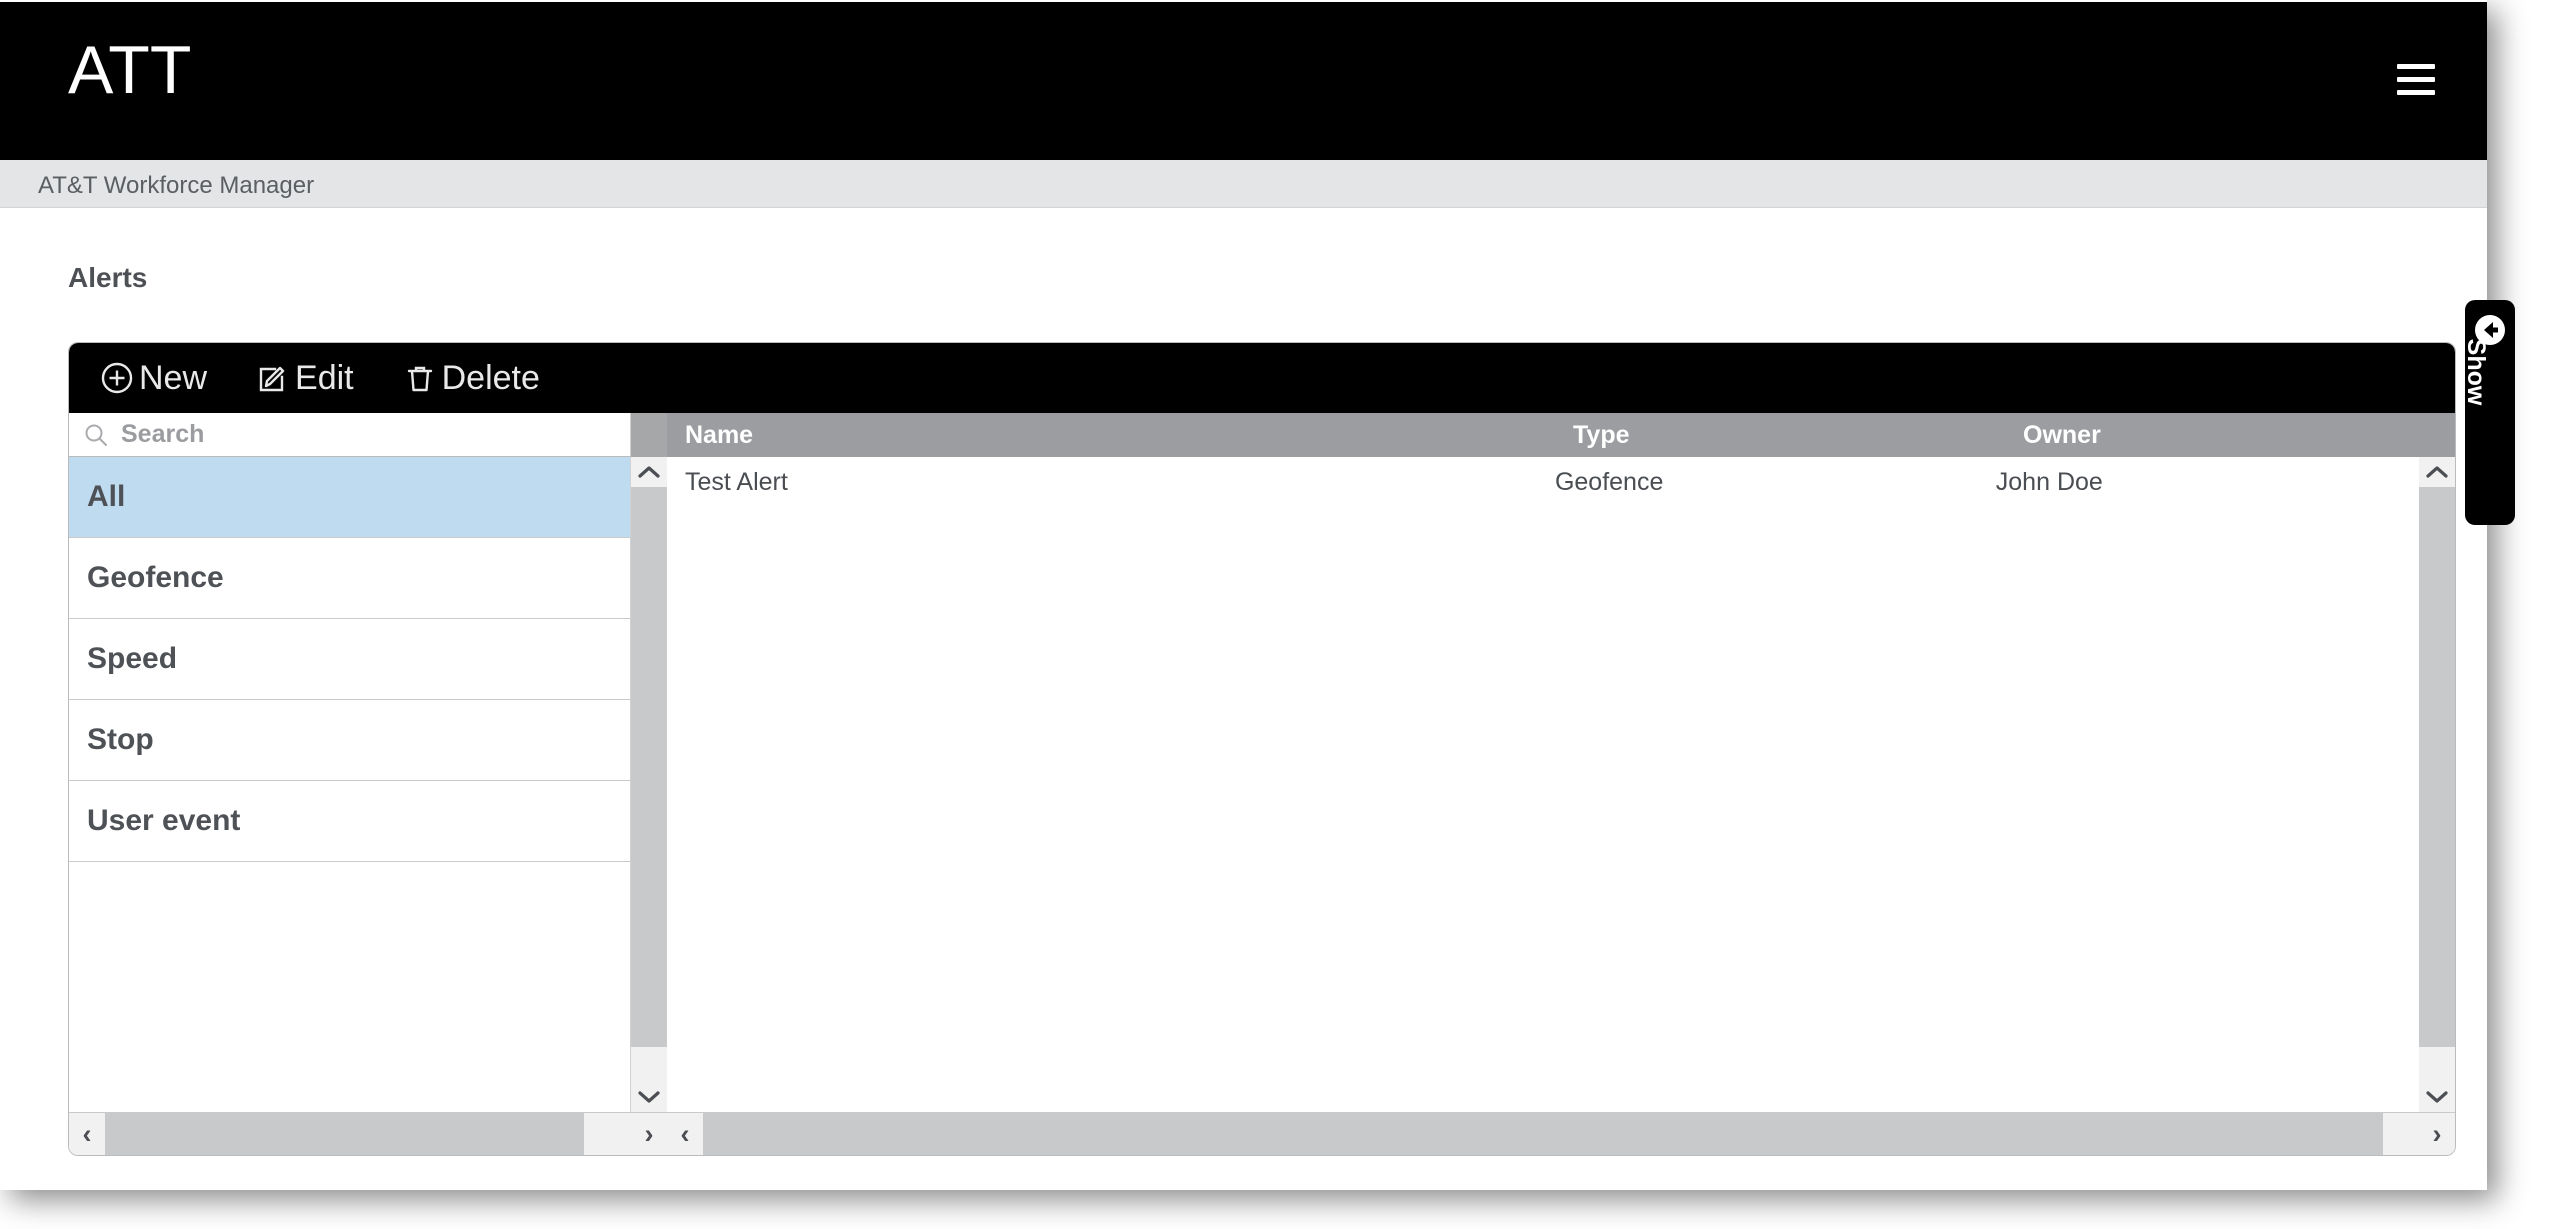  Describe the element at coordinates (2239, 435) in the screenshot. I see `column-header-owner: Owner` at that location.